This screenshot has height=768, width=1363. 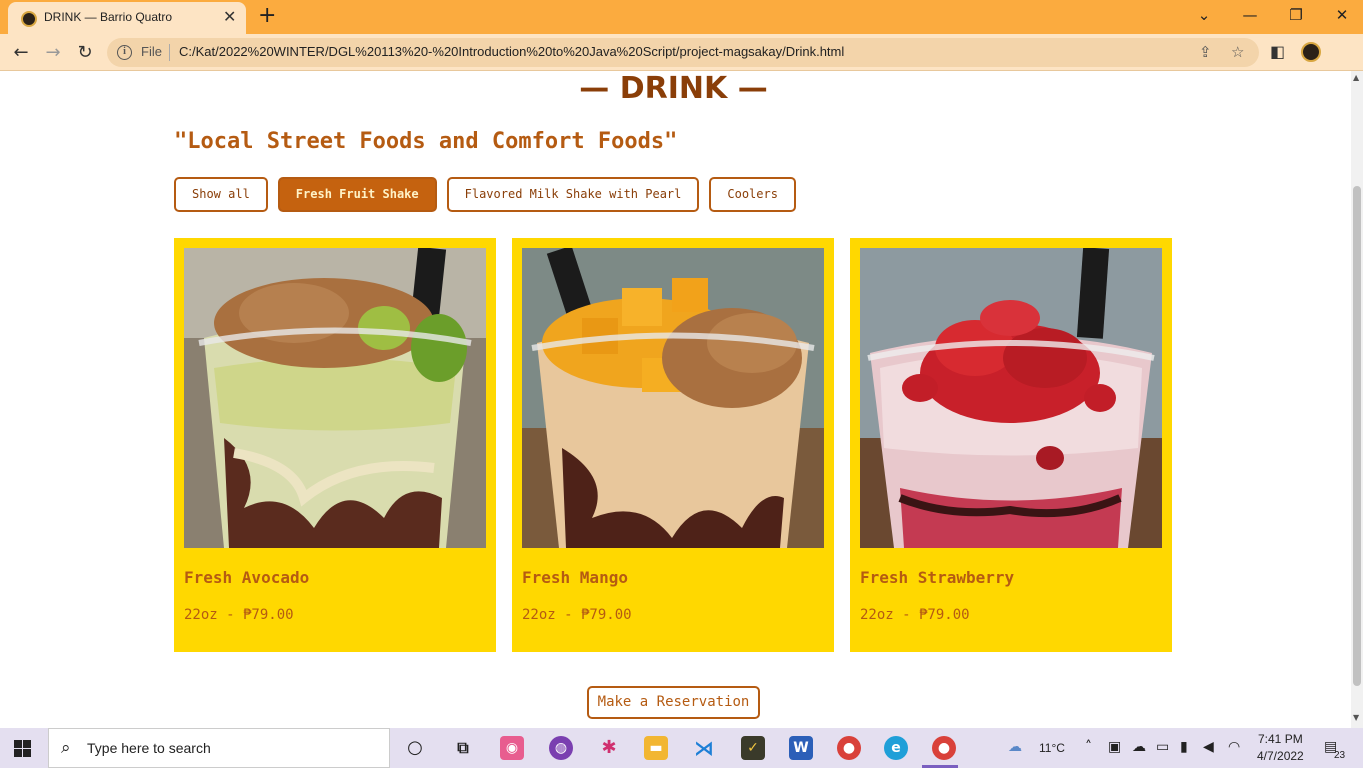 I want to click on share-icon: ⇪, so click(x=1205, y=52).